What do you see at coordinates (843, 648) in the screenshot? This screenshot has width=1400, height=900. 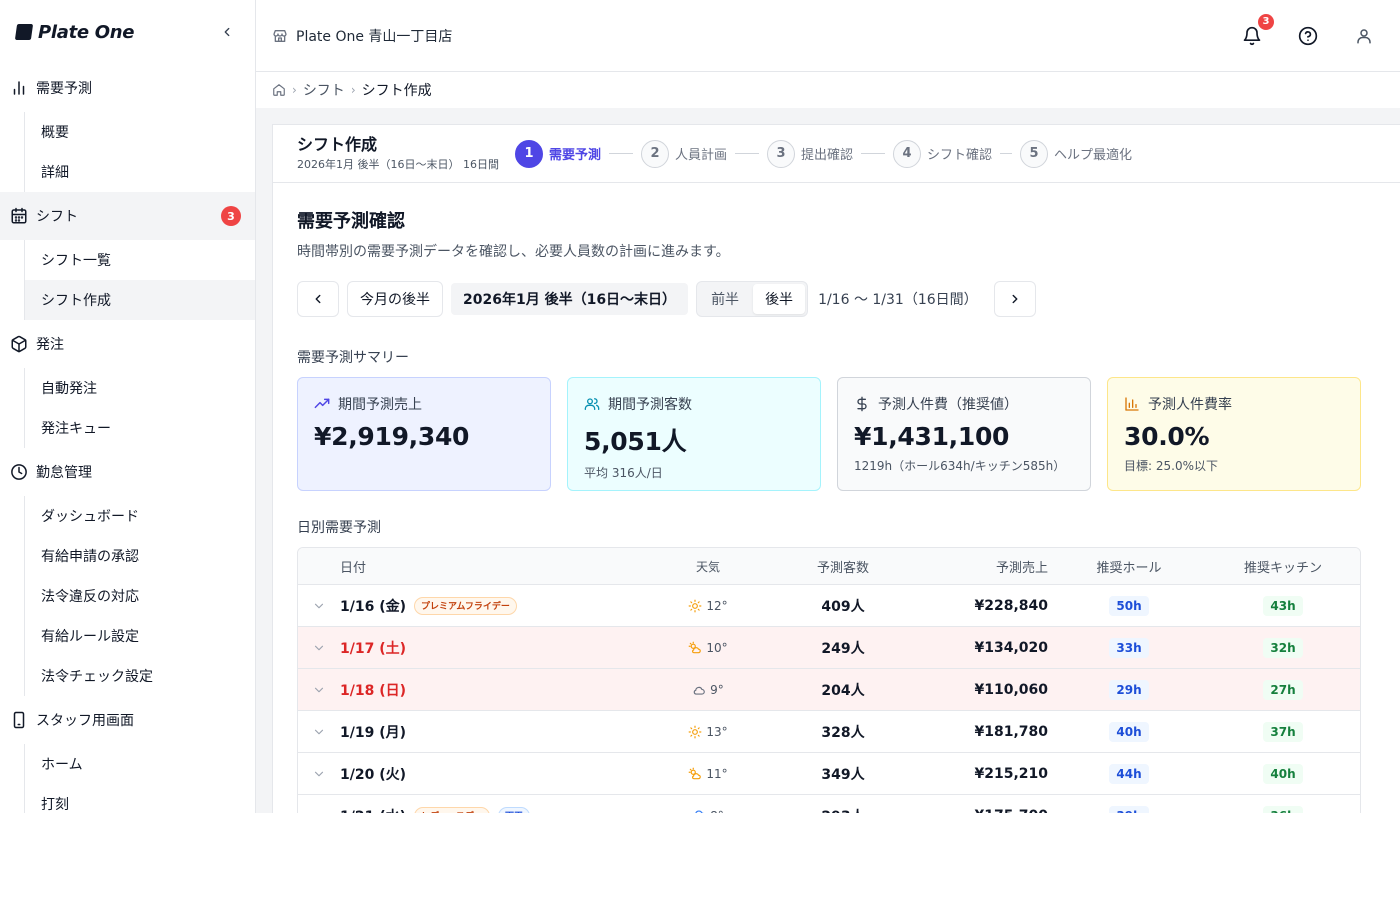 I see `row-customers: 249人` at bounding box center [843, 648].